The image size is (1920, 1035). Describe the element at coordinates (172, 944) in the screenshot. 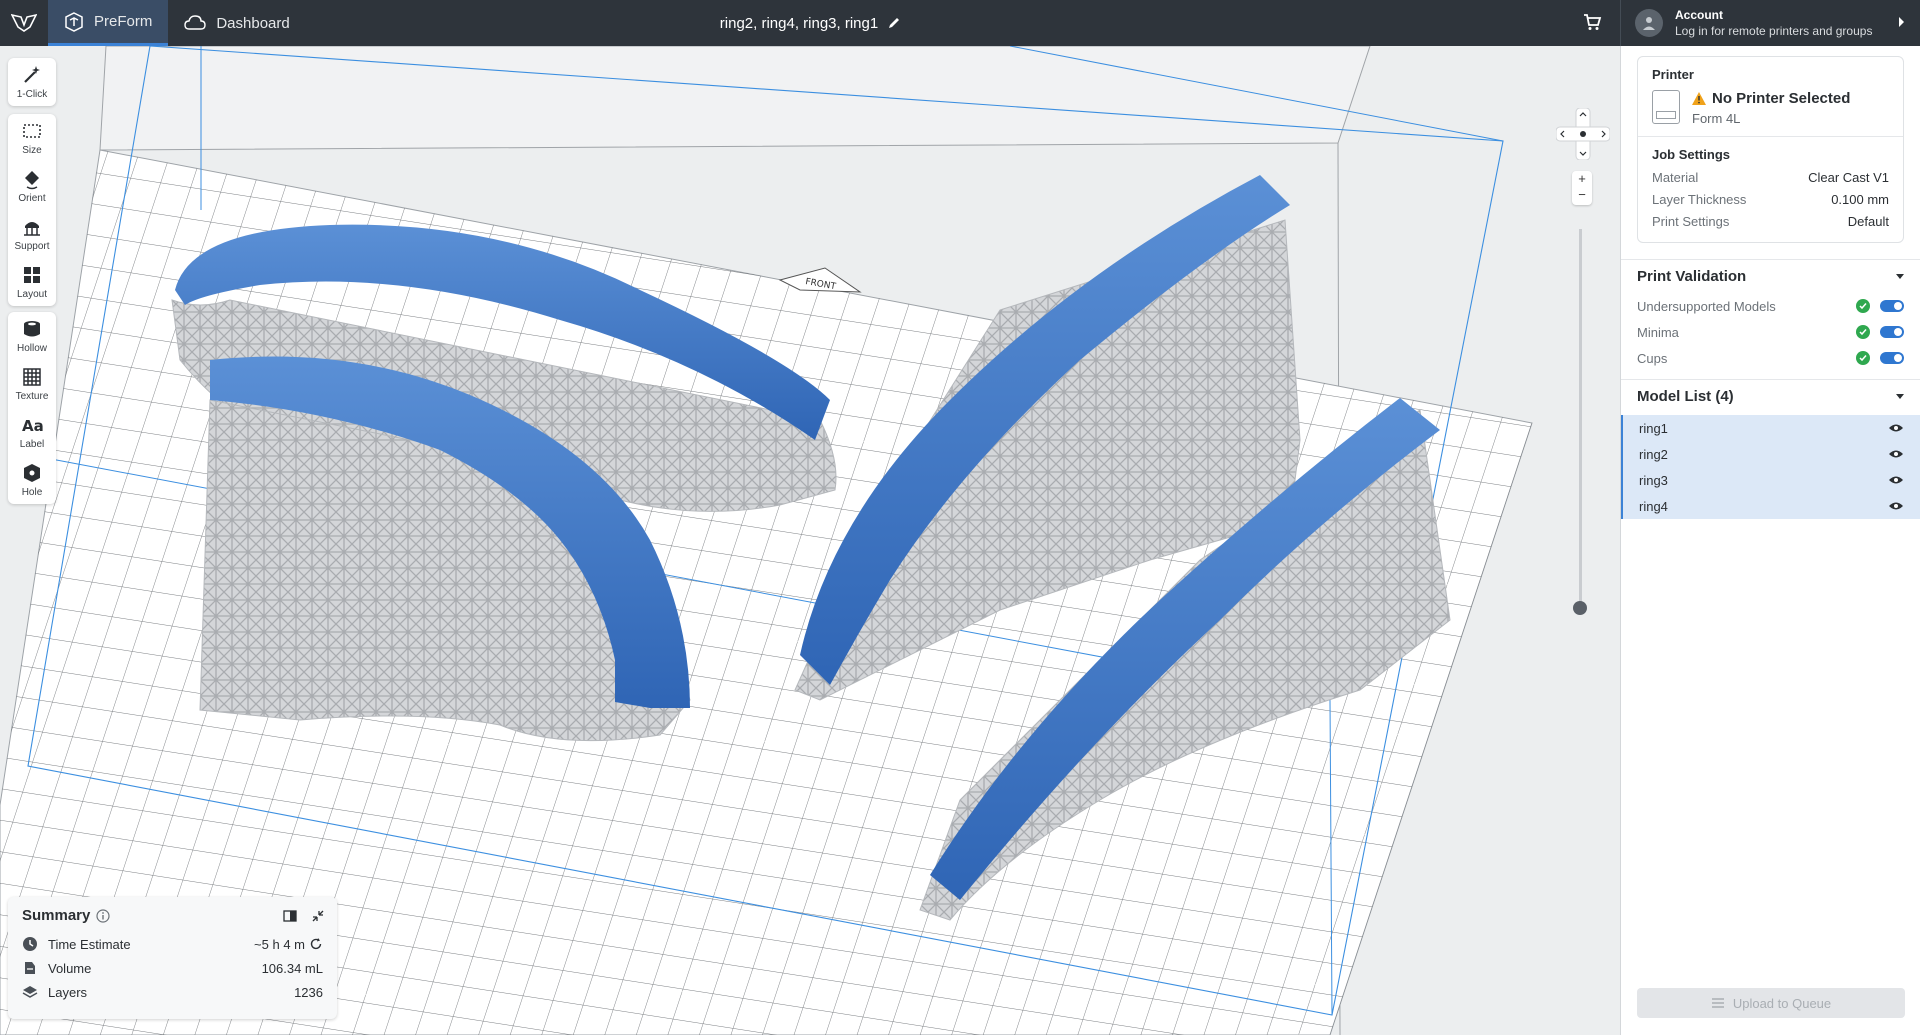

I see `summary-row-time: Time Estimate ~5 h 4 m` at that location.